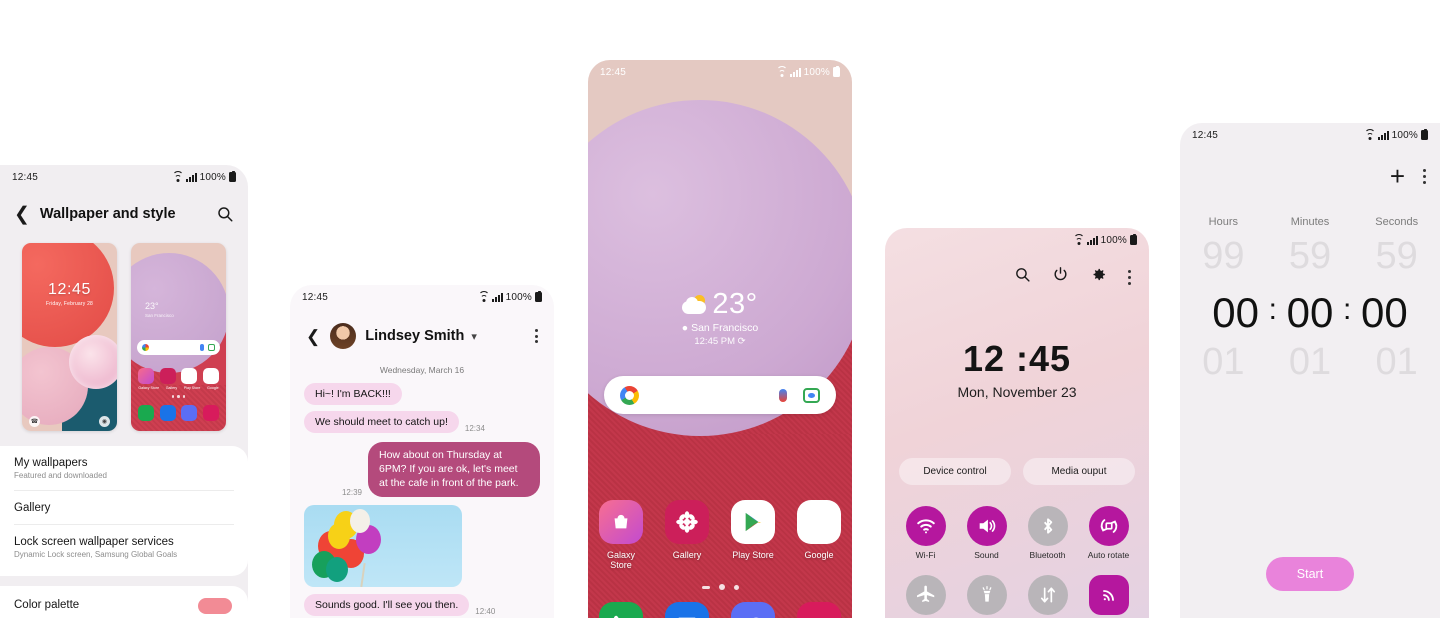 Image resolution: width=1440 pixels, height=618 pixels. Describe the element at coordinates (178, 376) in the screenshot. I see `preview-app-row` at that location.